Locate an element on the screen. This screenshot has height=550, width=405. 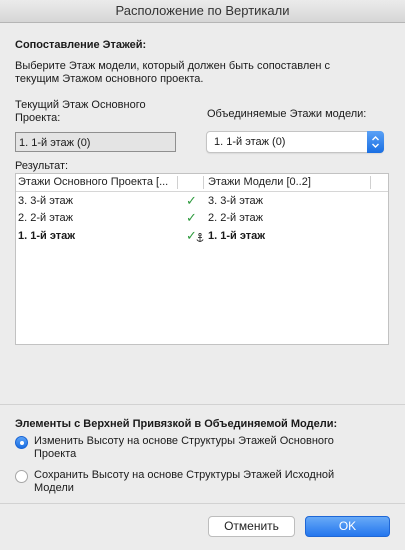
current-floor-label-line1: Текущий Этаж Основного is located at coordinates (80, 105).